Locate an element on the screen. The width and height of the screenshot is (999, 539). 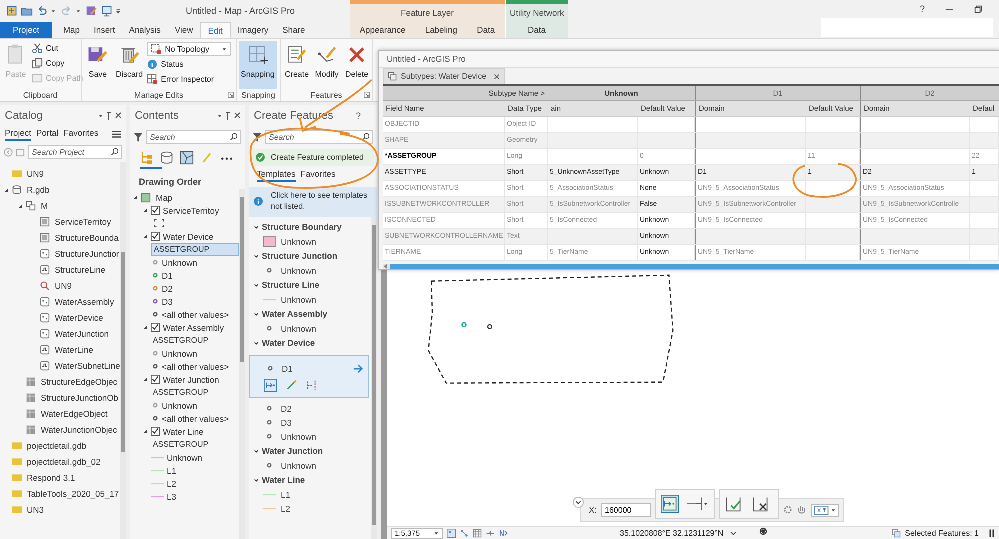
ribbon-button: Cut is located at coordinates (58, 48).